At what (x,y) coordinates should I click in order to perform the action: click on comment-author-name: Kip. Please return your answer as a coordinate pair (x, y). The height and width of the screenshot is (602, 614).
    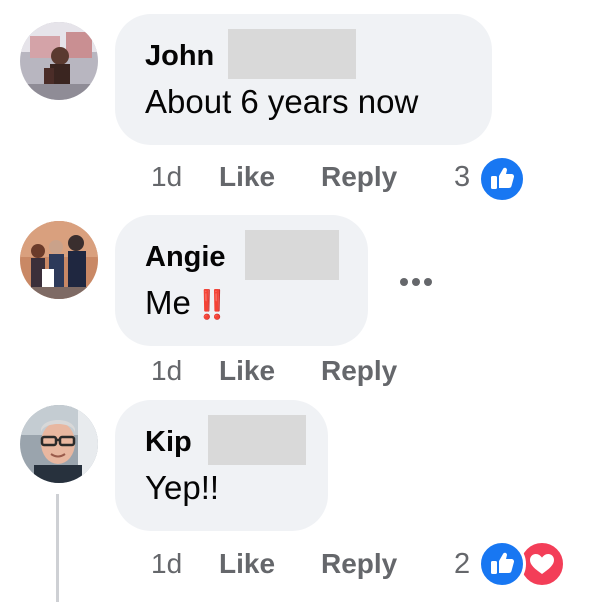
    Looking at the image, I should click on (168, 442).